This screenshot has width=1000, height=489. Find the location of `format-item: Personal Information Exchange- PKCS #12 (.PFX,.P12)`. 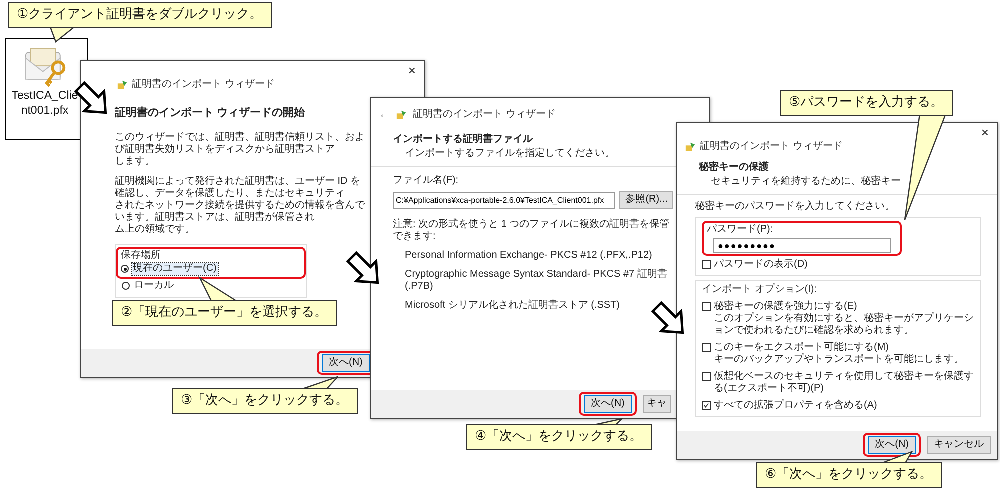

format-item: Personal Information Exchange- PKCS #12 (.PFX,.P12) is located at coordinates (529, 256).